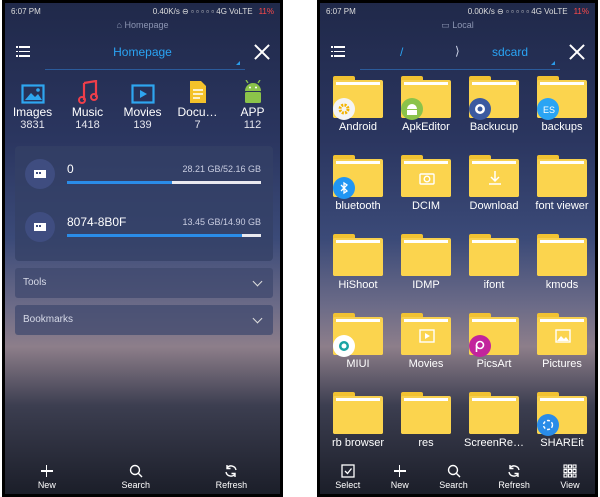 Image resolution: width=600 pixels, height=497 pixels. Describe the element at coordinates (338, 51) in the screenshot. I see `menu-icon` at that location.